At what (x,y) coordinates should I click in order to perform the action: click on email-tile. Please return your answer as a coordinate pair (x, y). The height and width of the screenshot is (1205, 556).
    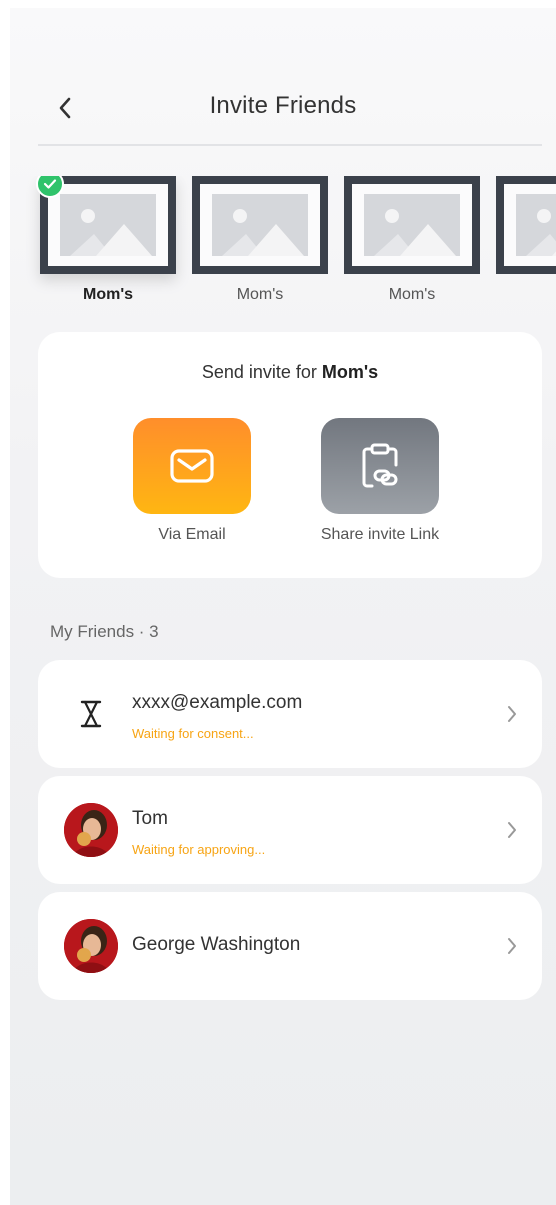
    Looking at the image, I should click on (192, 466).